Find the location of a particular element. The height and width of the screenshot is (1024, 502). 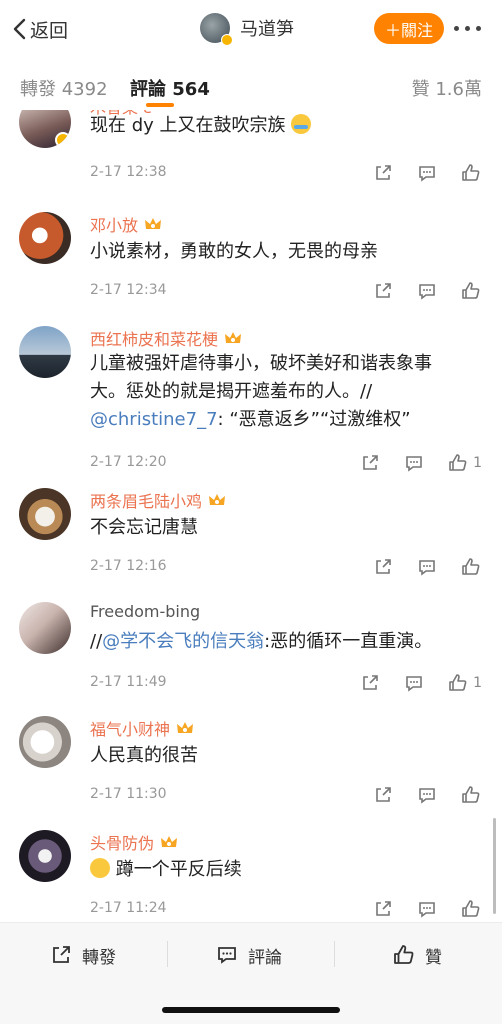

comment-username: 邓小放 is located at coordinates (126, 224).